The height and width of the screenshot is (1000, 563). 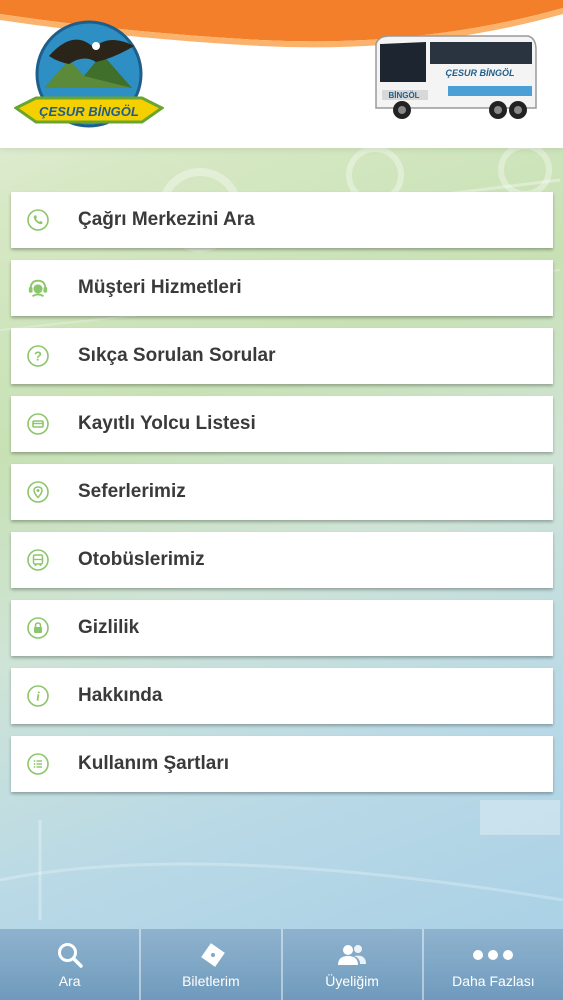 I want to click on menu-item-about: i Hakkında, so click(x=282, y=696).